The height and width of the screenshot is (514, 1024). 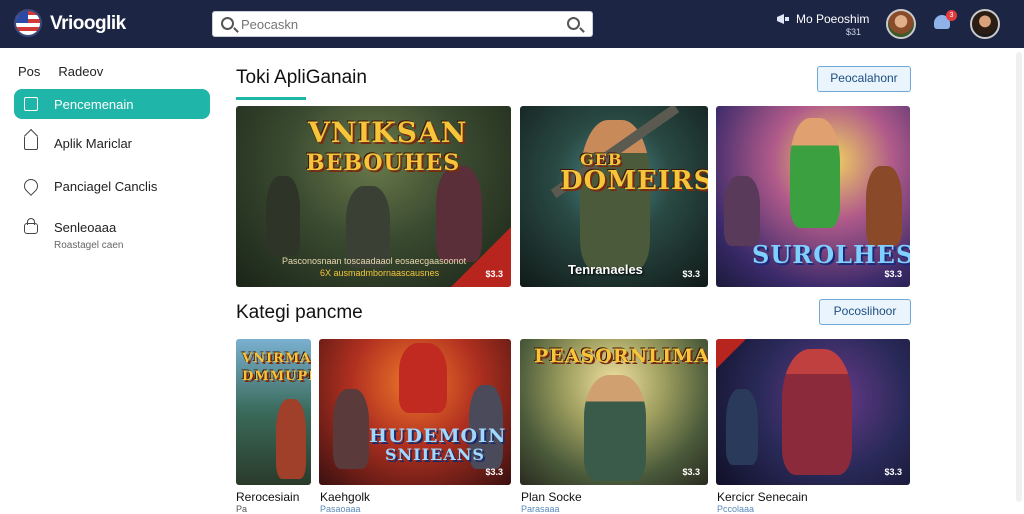 I want to click on card-title: Plan Socke, so click(x=551, y=497).